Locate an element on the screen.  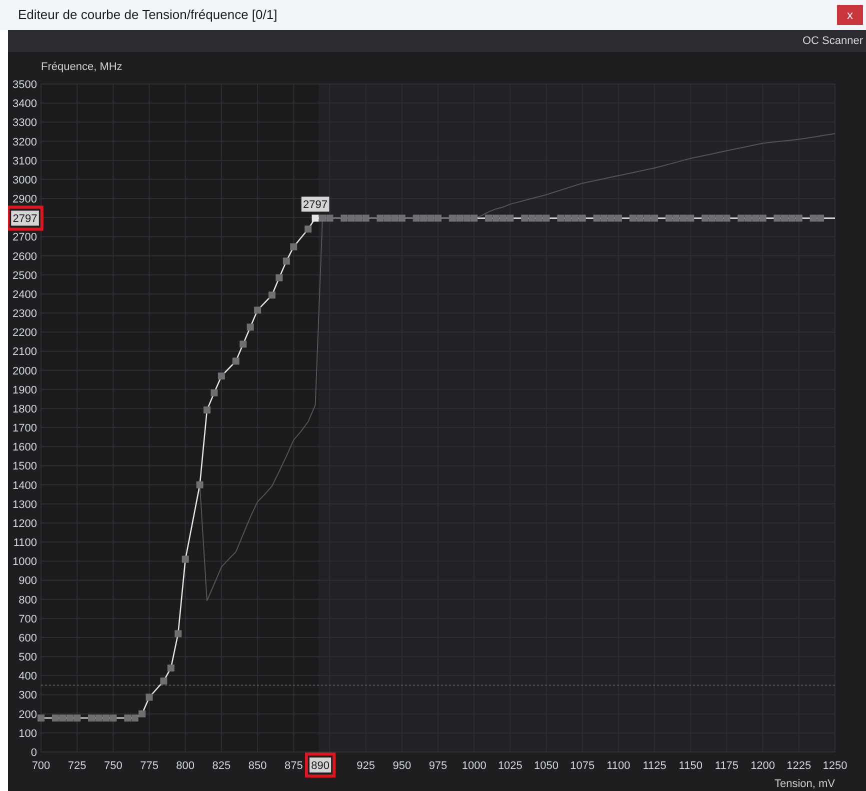
window-title: Editeur de courbe de Tension/fréquence [0/1] is located at coordinates (148, 15).